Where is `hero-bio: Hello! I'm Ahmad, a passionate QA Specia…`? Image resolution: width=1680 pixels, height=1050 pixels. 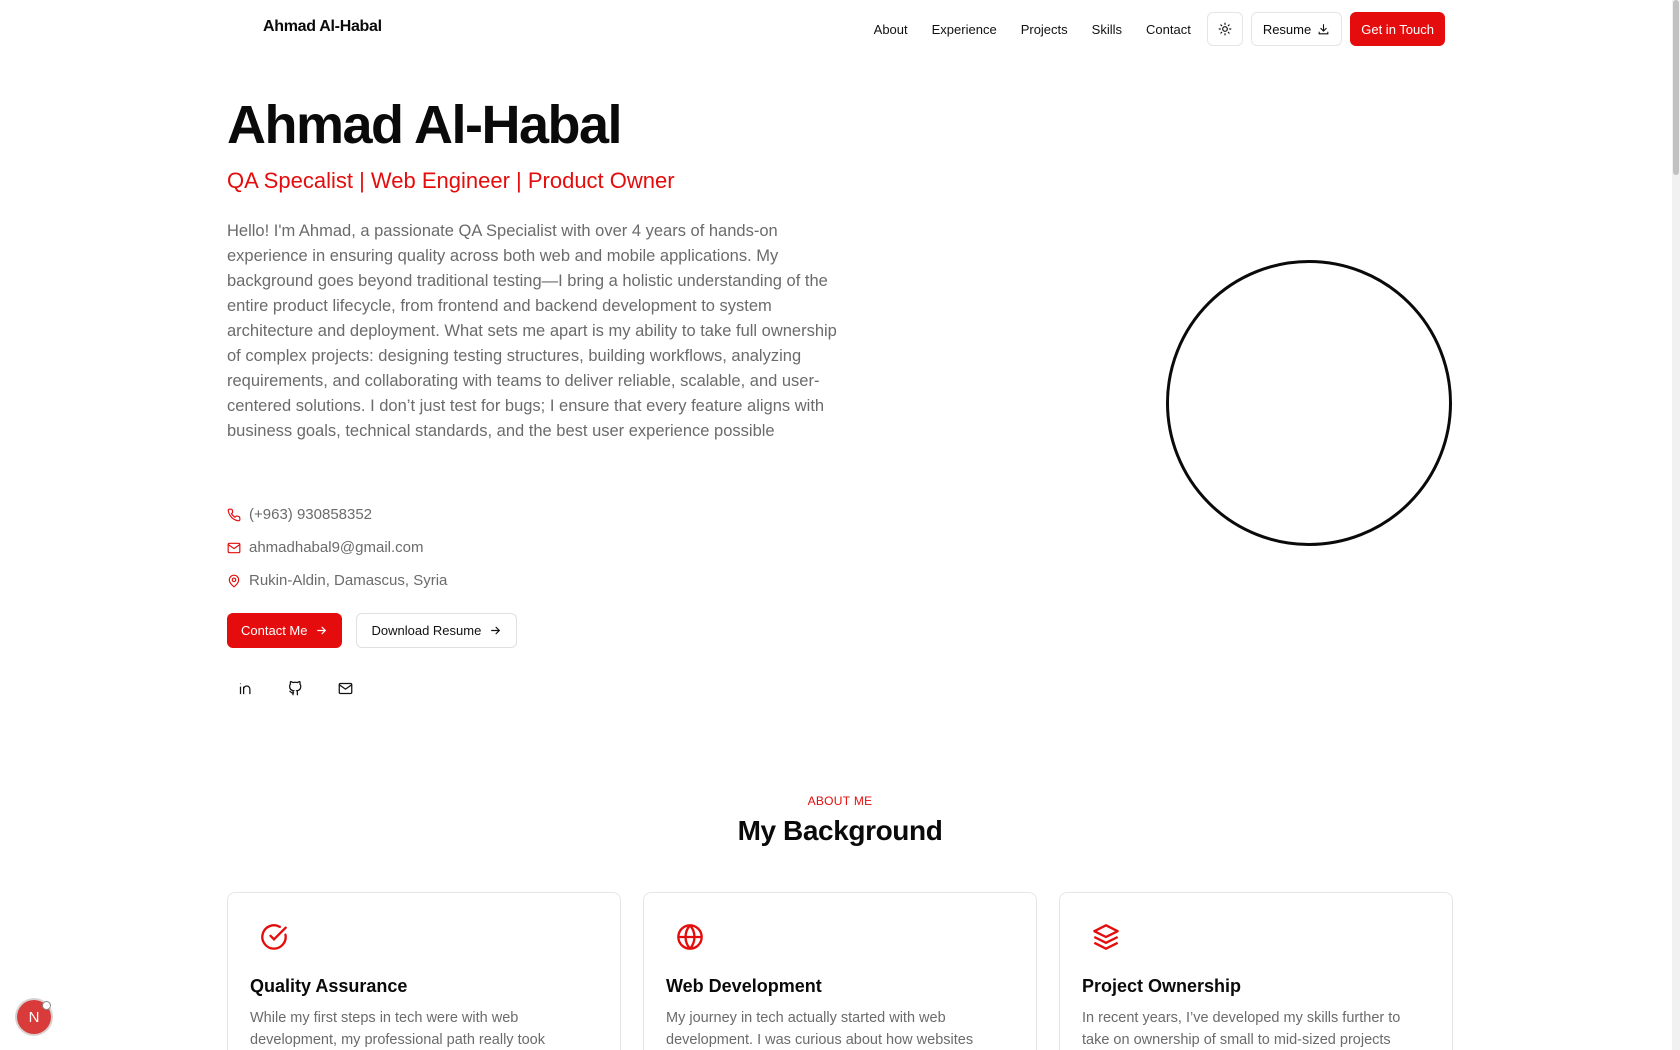 hero-bio: Hello! I'm Ahmad, a passionate QA Specia… is located at coordinates (532, 331).